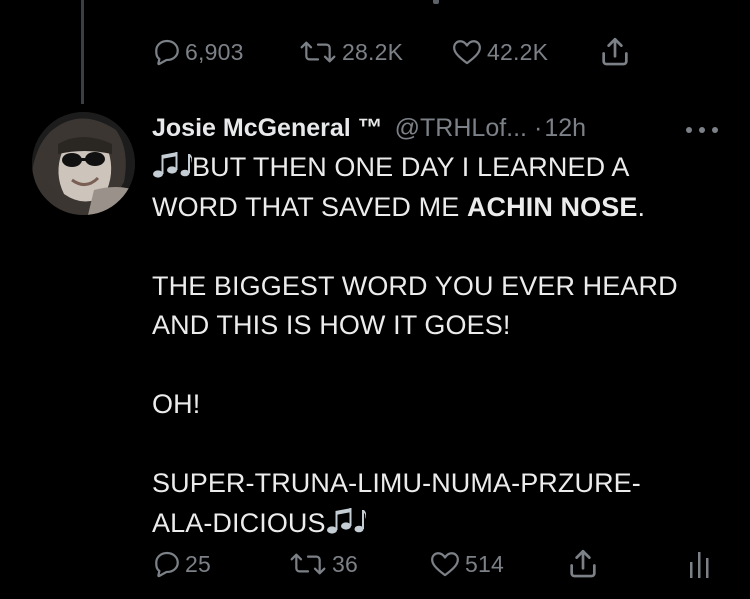  I want to click on reply-count: 25, so click(198, 563).